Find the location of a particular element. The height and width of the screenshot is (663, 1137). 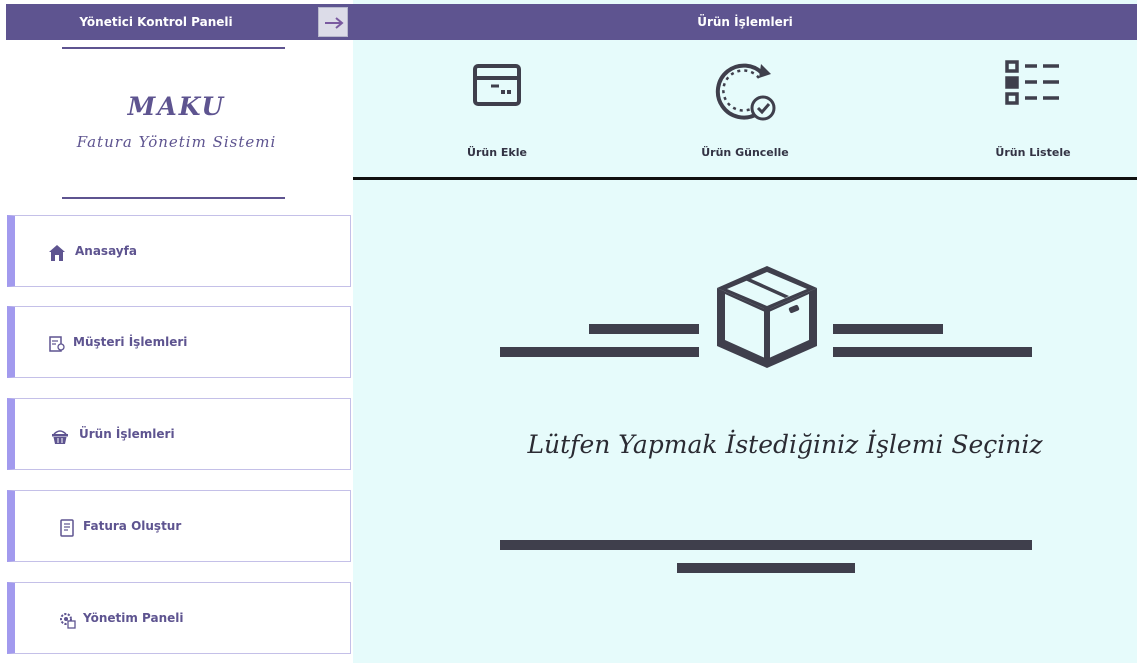

arrow-right-icon is located at coordinates (334, 23).